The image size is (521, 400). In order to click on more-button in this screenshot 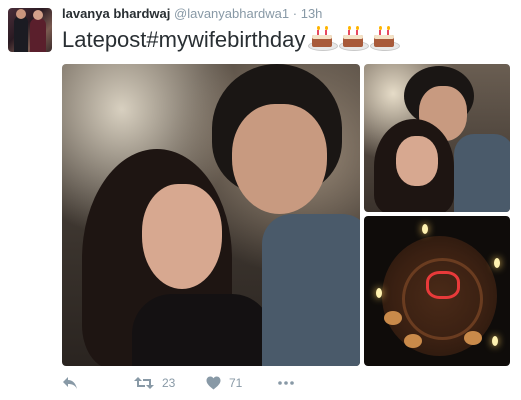, I will do `click(286, 383)`.